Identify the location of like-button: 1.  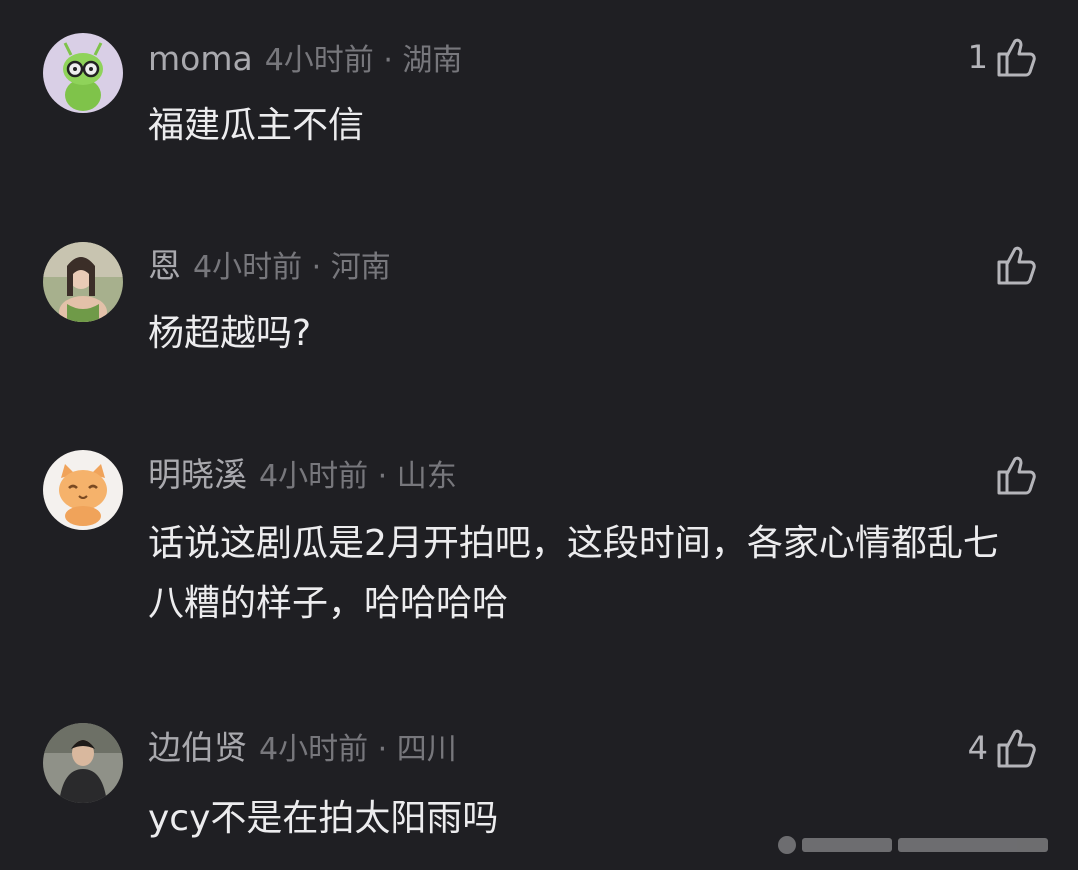
(1004, 57).